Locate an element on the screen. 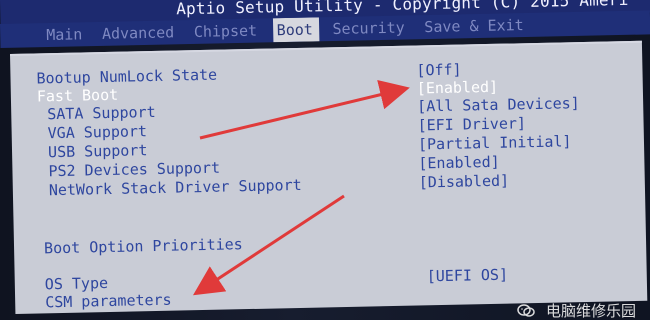  watermark: 电脑维修乐园 is located at coordinates (576, 311).